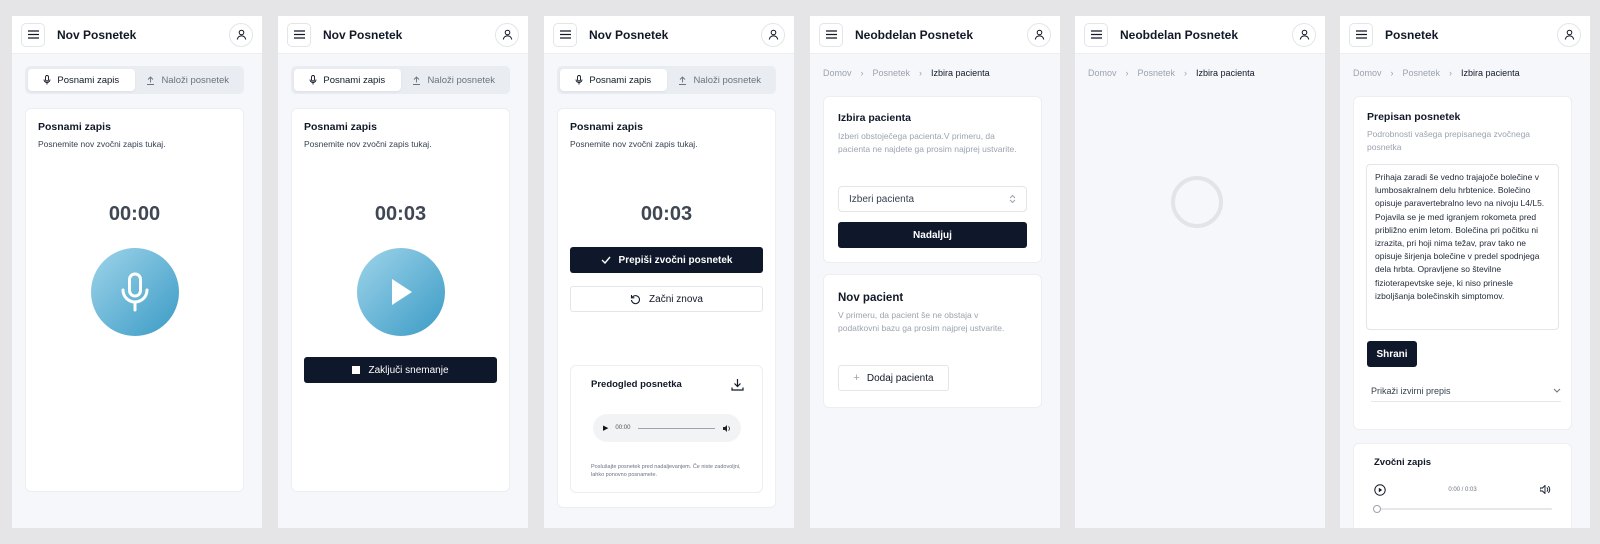 This screenshot has width=1600, height=544. What do you see at coordinates (1179, 34) in the screenshot?
I see `page-title: Neobdelan Posnetek` at bounding box center [1179, 34].